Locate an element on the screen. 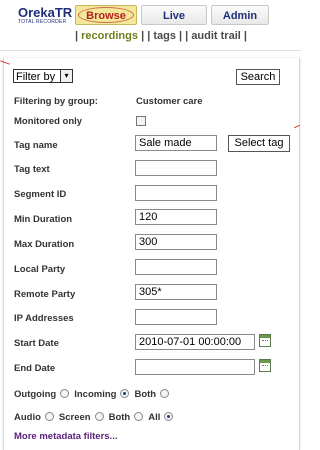  local-party-field is located at coordinates (176, 267).